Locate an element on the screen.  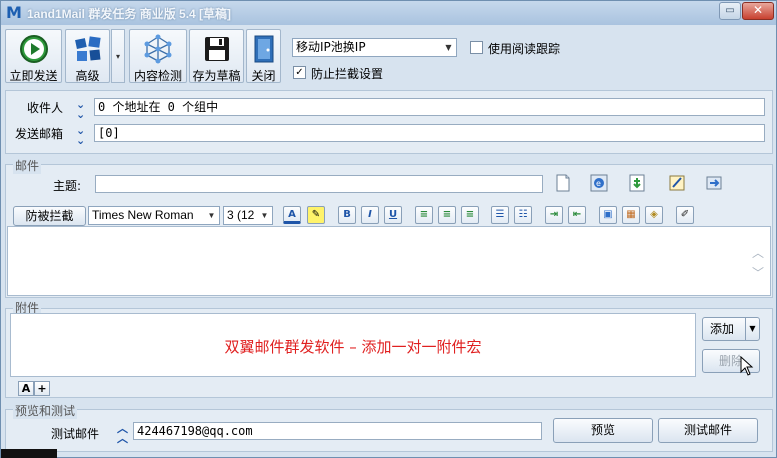
numbered-list-icon: ☰ is located at coordinates (500, 215).